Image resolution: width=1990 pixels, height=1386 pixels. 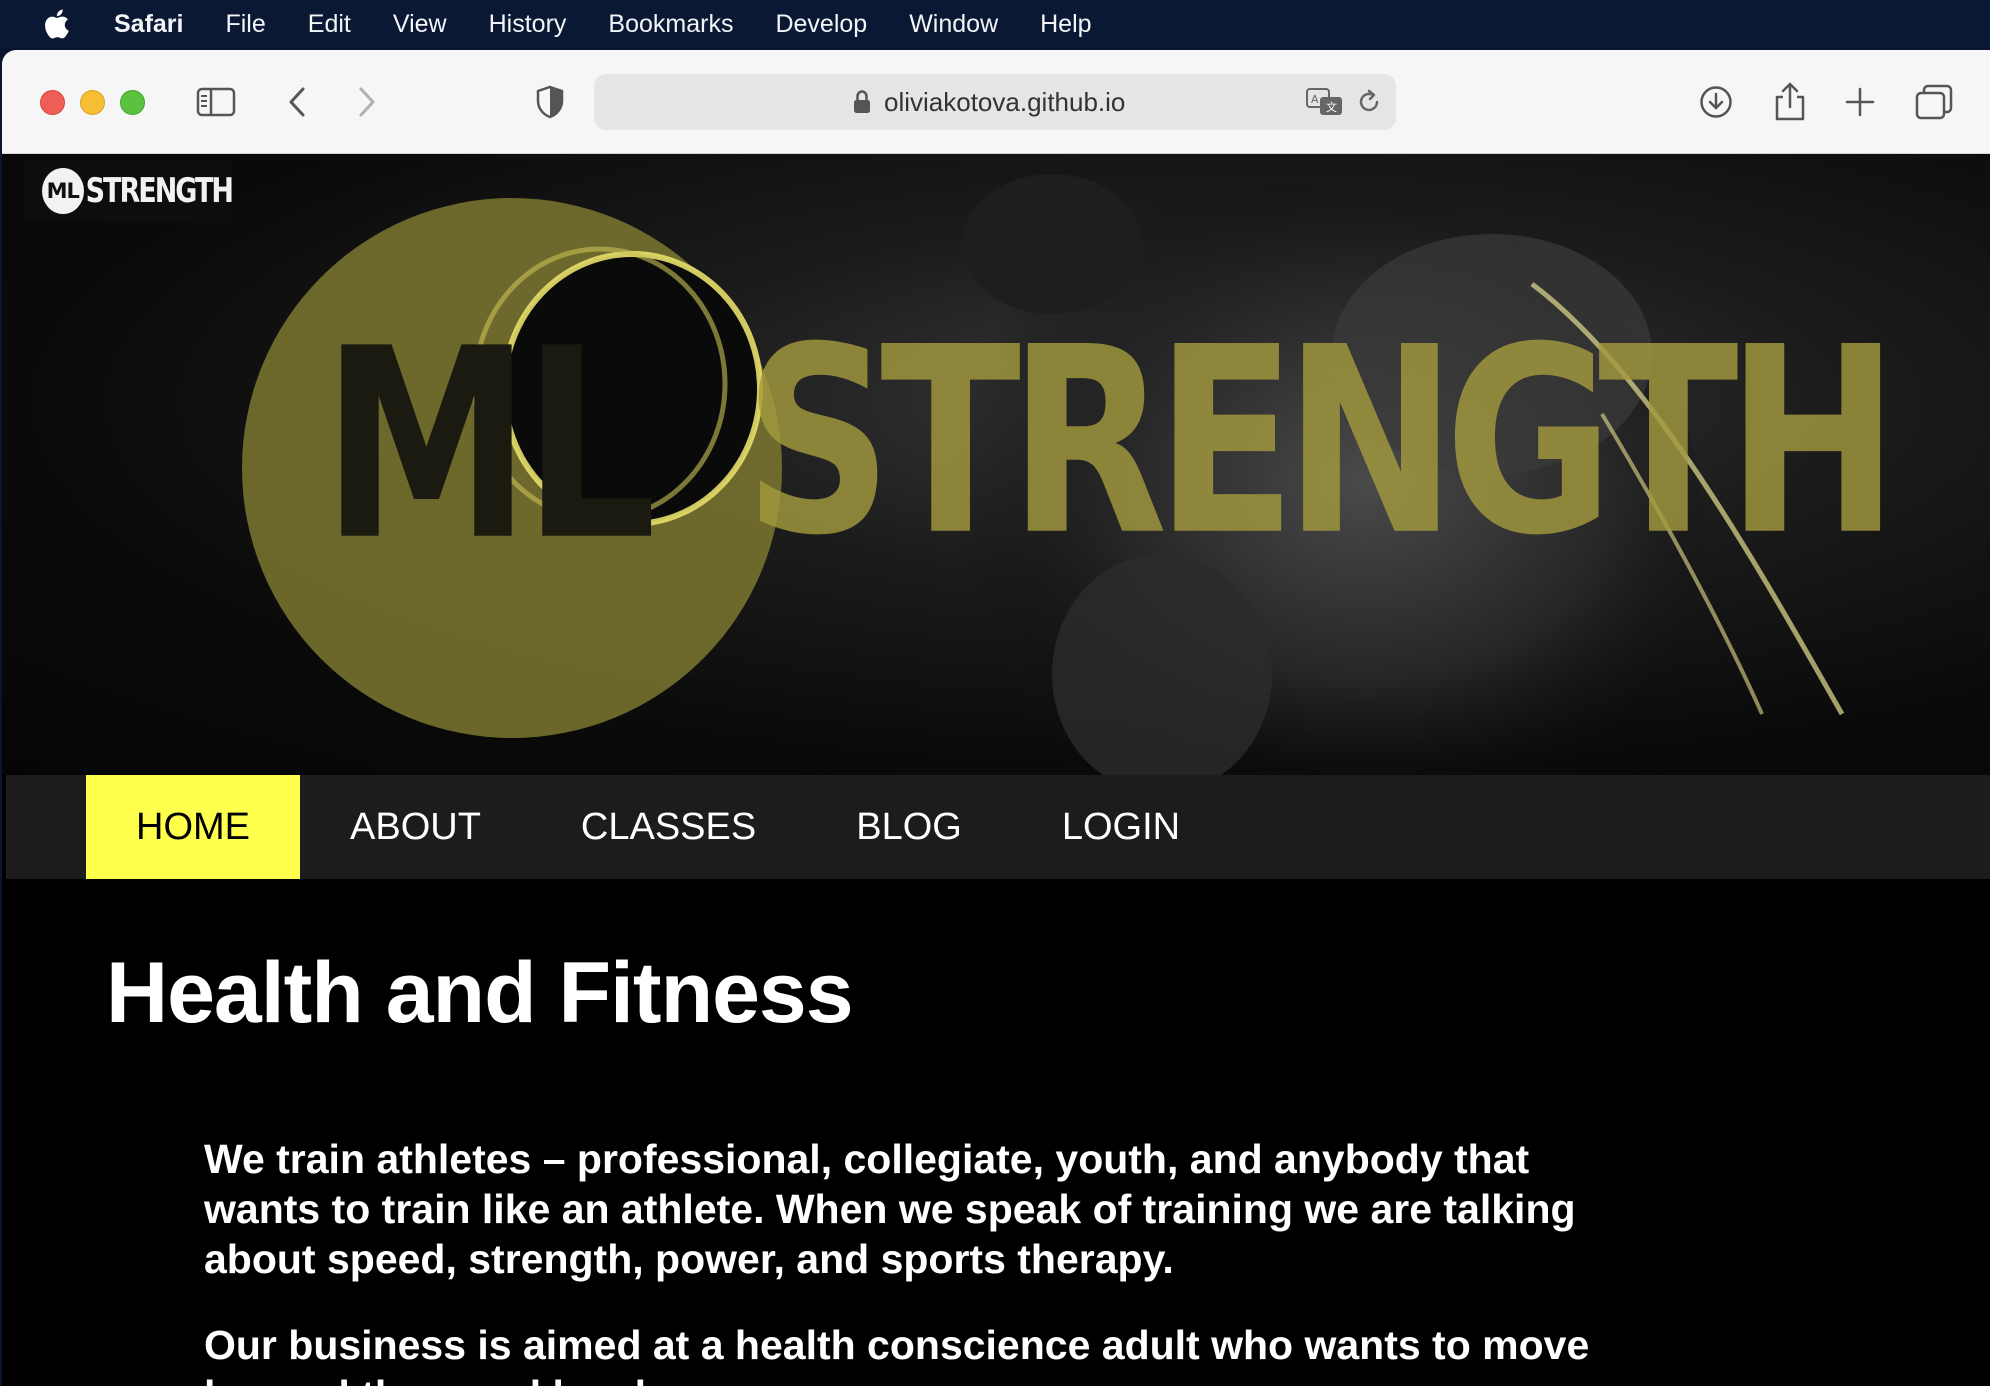 I want to click on menu-file: File, so click(x=245, y=24).